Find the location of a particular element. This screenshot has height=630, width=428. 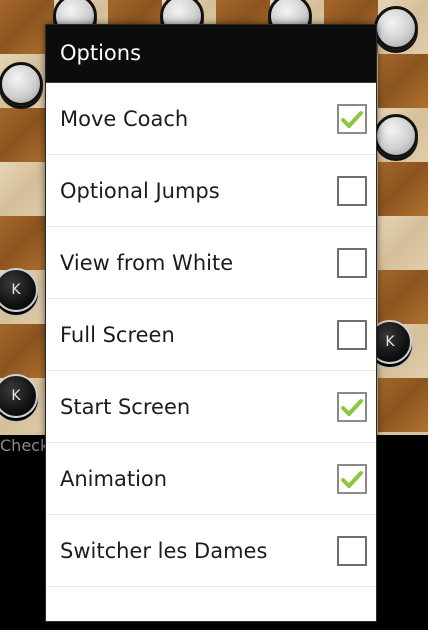

game-status-label: Check is located at coordinates (25, 445).